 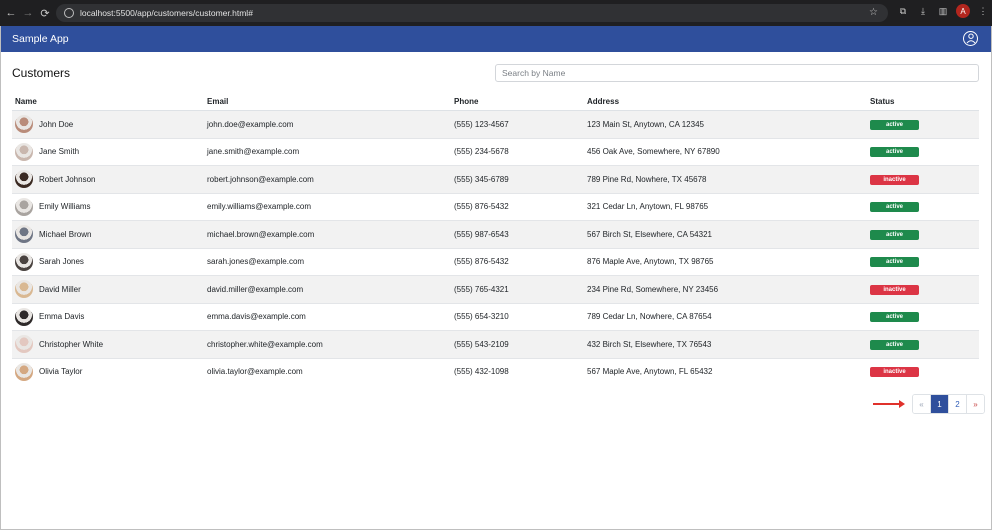 What do you see at coordinates (725, 124) in the screenshot?
I see `cell-address: 123 Main St, Anytown, CA 12345` at bounding box center [725, 124].